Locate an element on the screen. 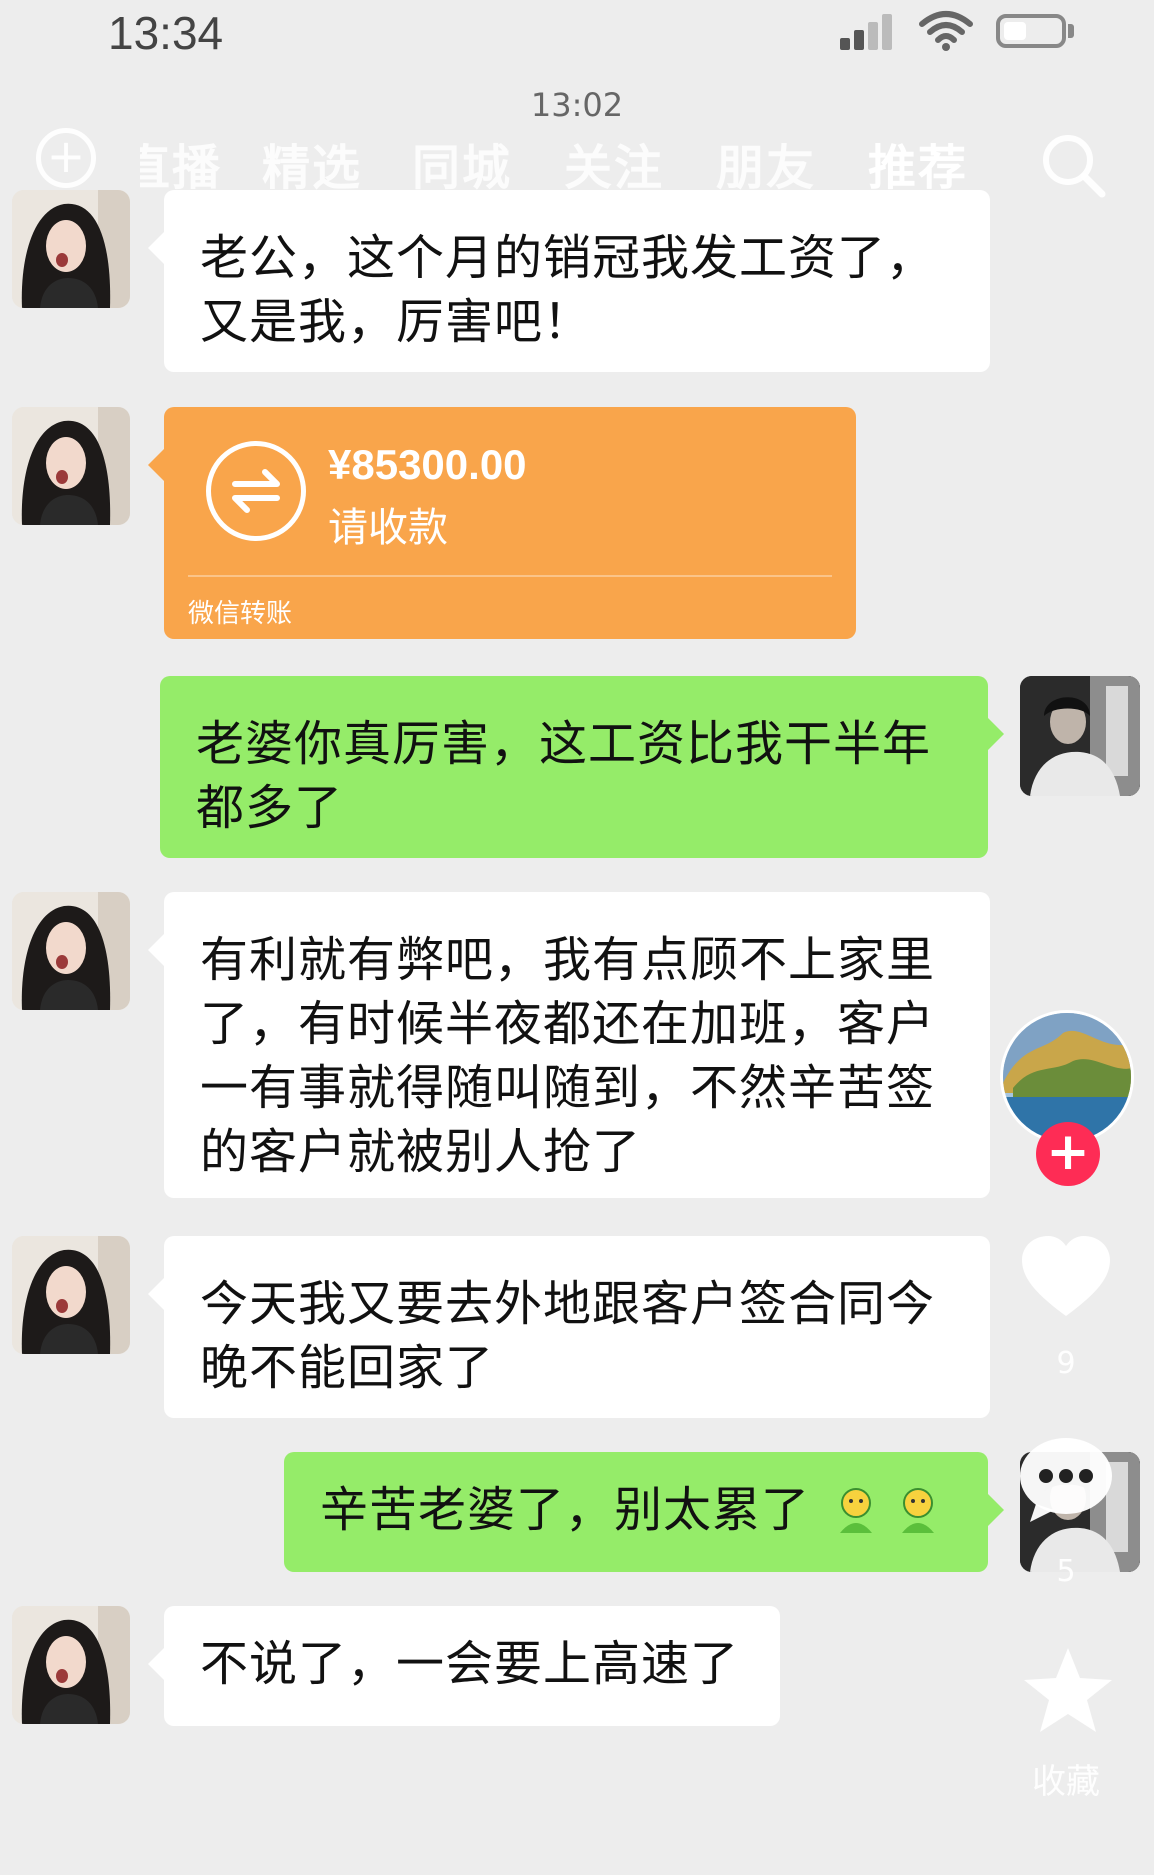 This screenshot has height=1875, width=1154. search-icon is located at coordinates (1073, 165).